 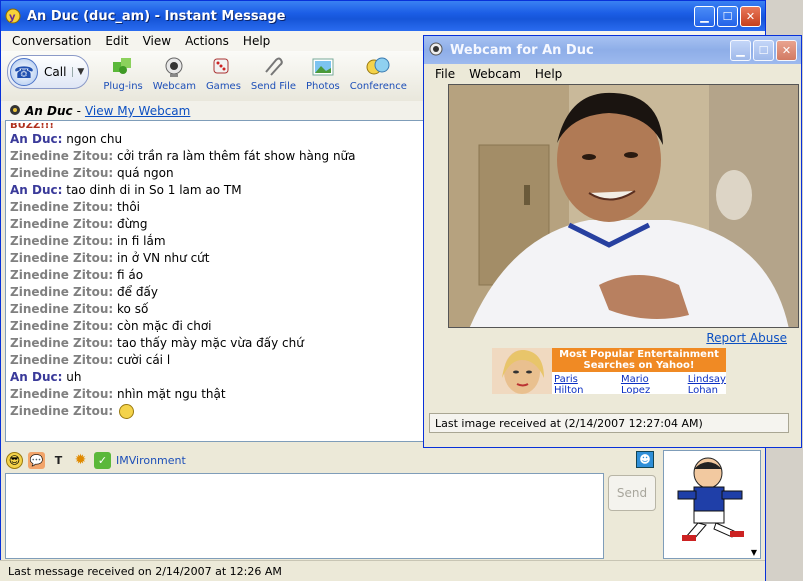 I want to click on plugins-button: Plug-ins, so click(x=123, y=73).